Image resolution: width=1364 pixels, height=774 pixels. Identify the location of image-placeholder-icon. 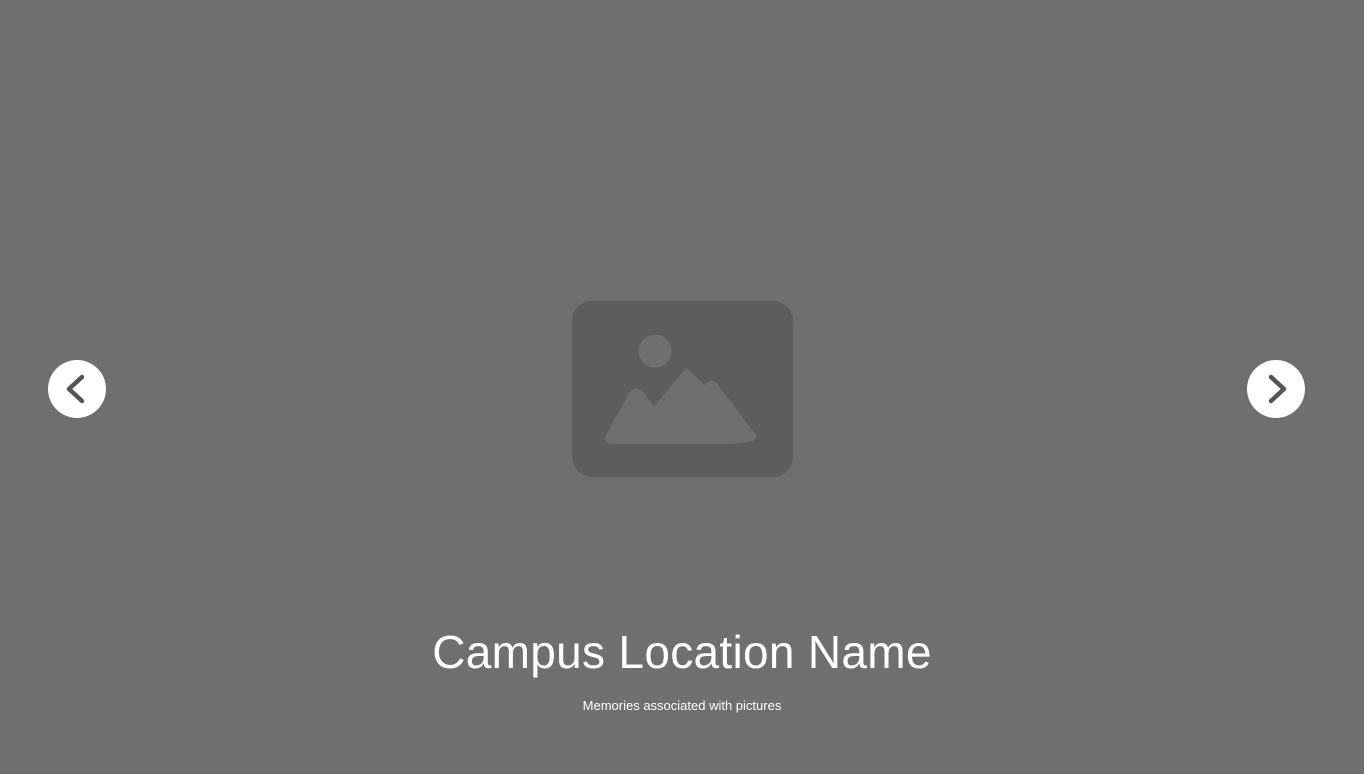
(682, 389).